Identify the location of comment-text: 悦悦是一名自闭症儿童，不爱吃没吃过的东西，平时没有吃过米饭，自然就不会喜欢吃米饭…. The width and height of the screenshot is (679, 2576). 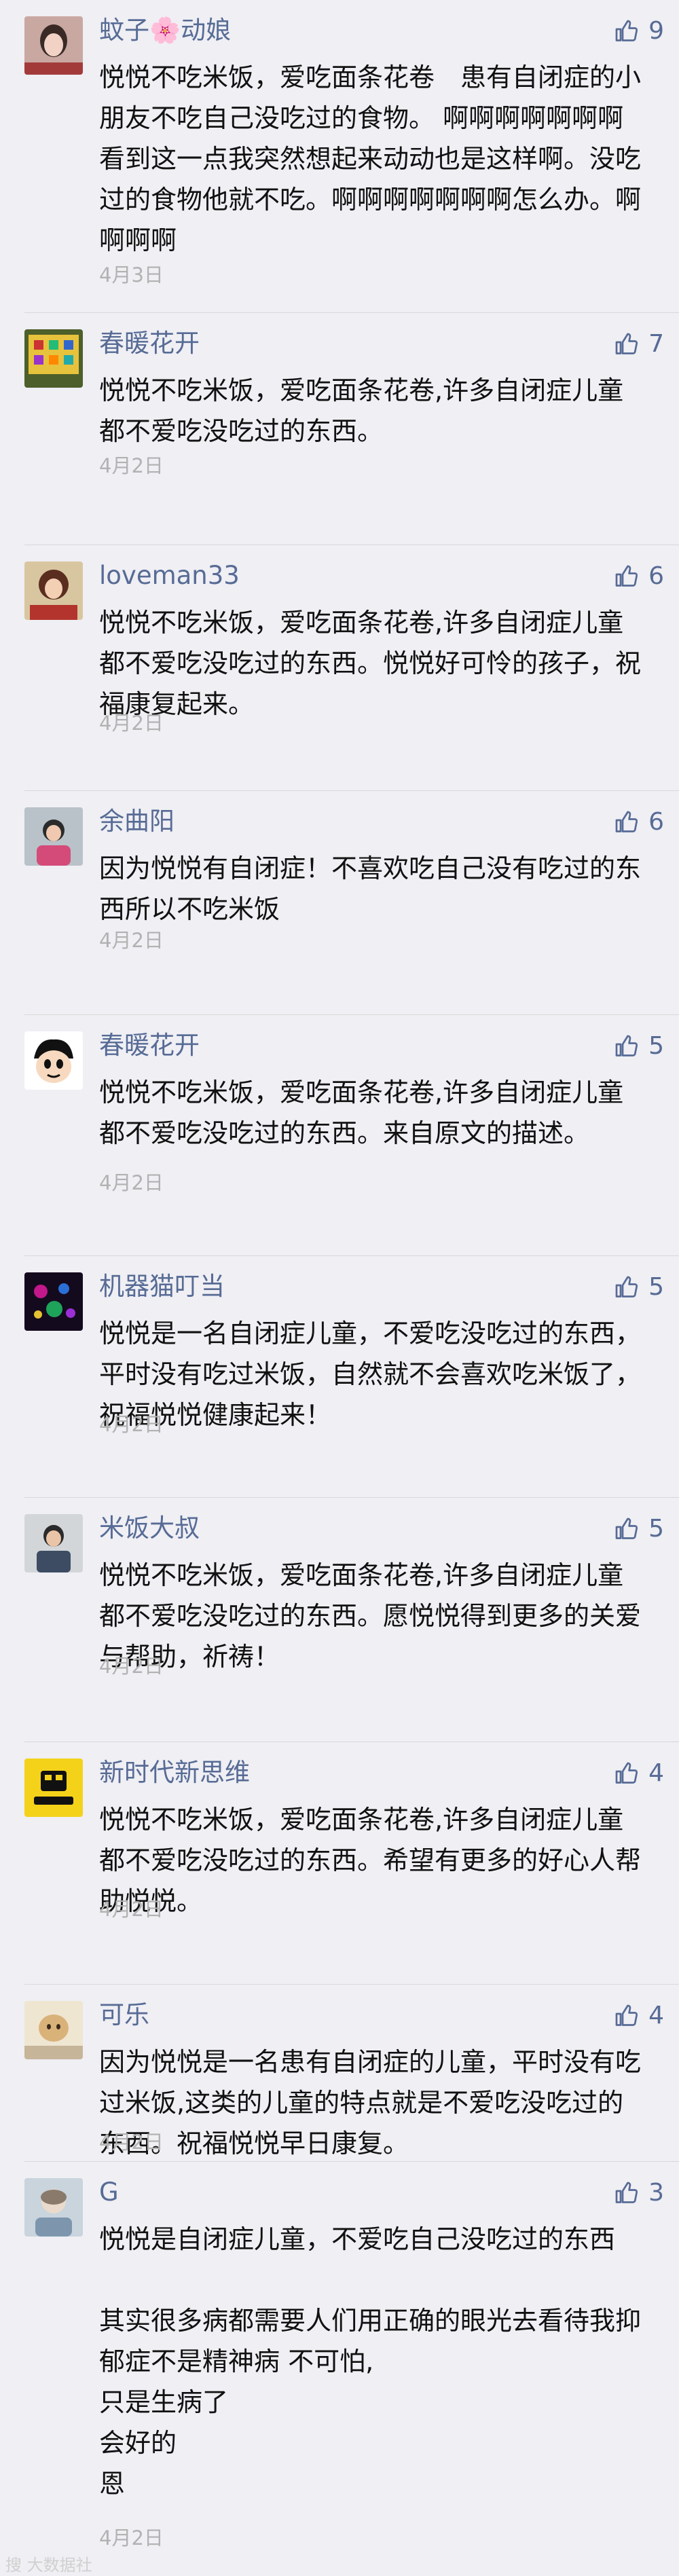
(370, 1374).